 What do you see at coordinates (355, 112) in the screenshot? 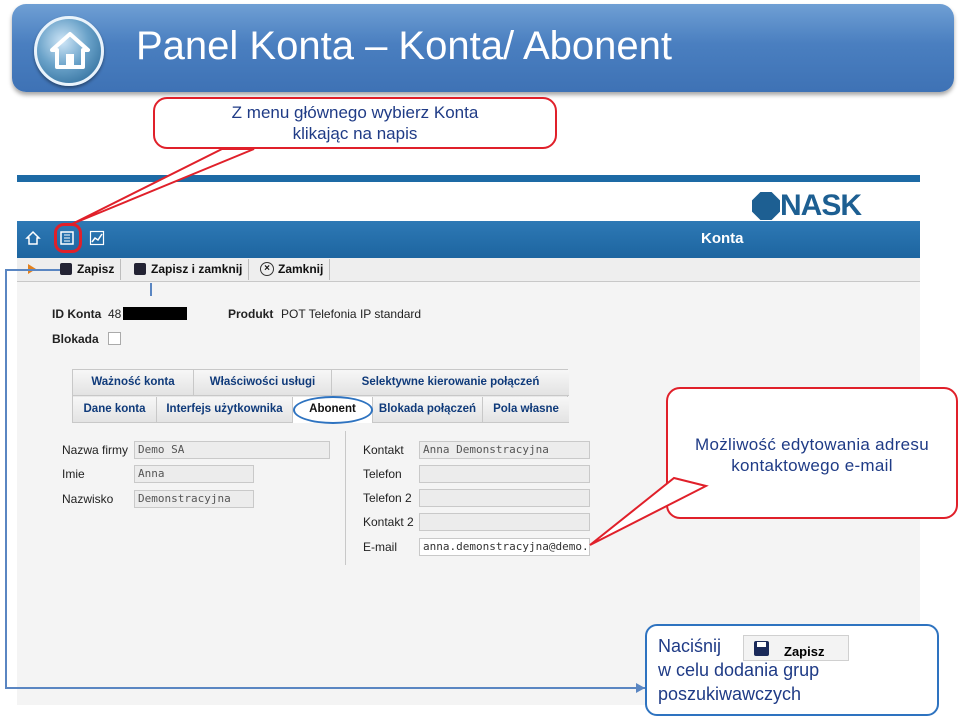
I see `callout-text: Z menu głównego wybierz Konta` at bounding box center [355, 112].